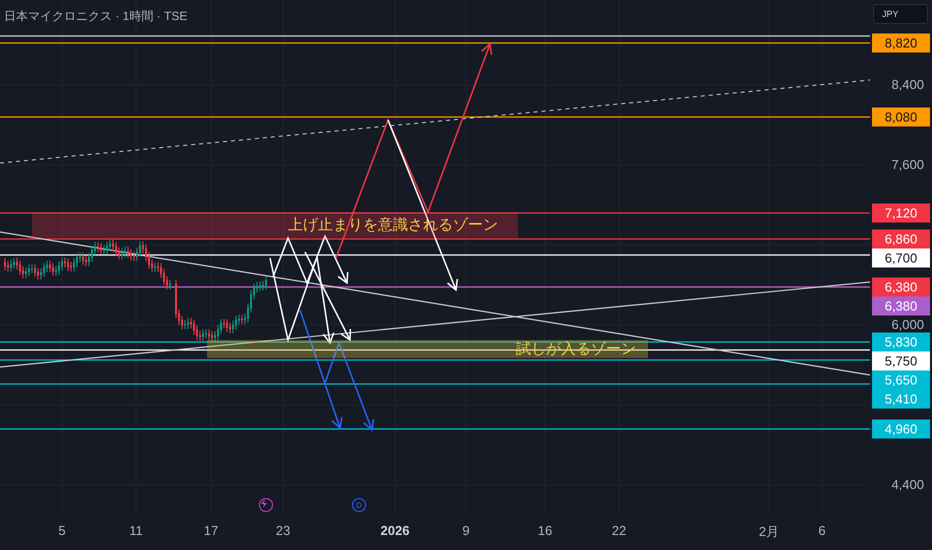 This screenshot has width=932, height=550. I want to click on price-label: 4,960, so click(901, 429).